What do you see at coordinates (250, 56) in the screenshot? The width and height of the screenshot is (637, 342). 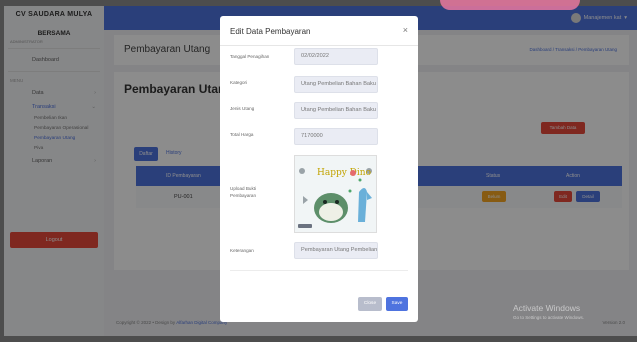 I see `tanggal-label: Tanggal Penagihan` at bounding box center [250, 56].